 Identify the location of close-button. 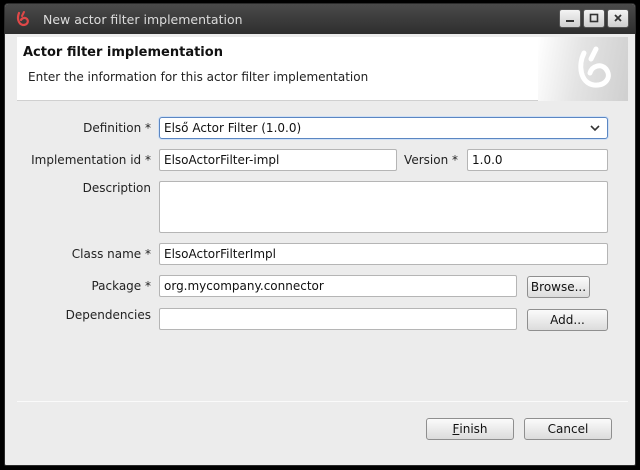
(618, 18).